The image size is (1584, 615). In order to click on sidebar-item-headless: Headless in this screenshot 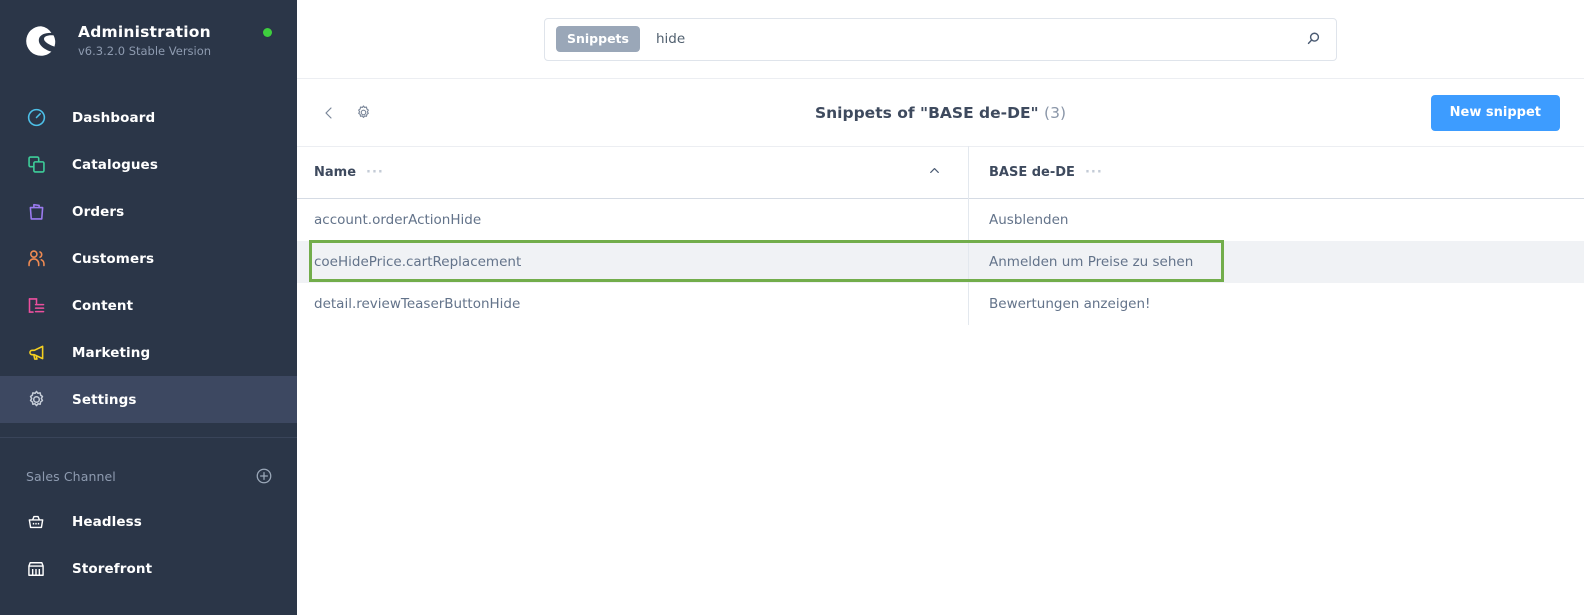, I will do `click(148, 521)`.